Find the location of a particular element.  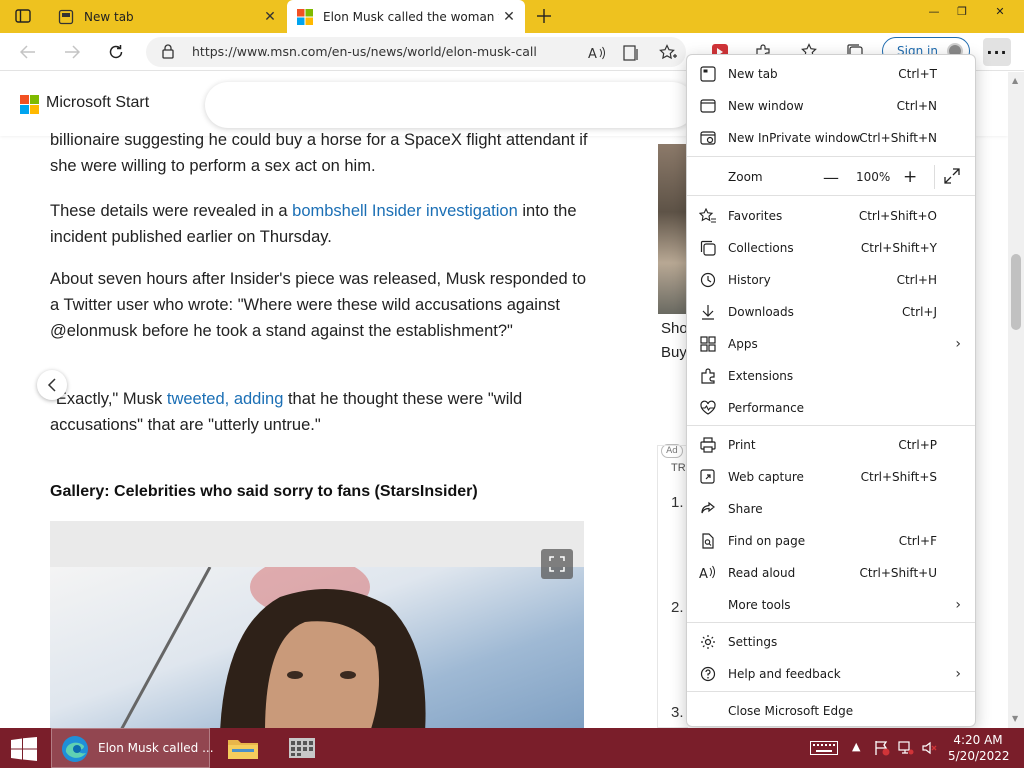

menu-item-more-tools: More tools › is located at coordinates (831, 605).